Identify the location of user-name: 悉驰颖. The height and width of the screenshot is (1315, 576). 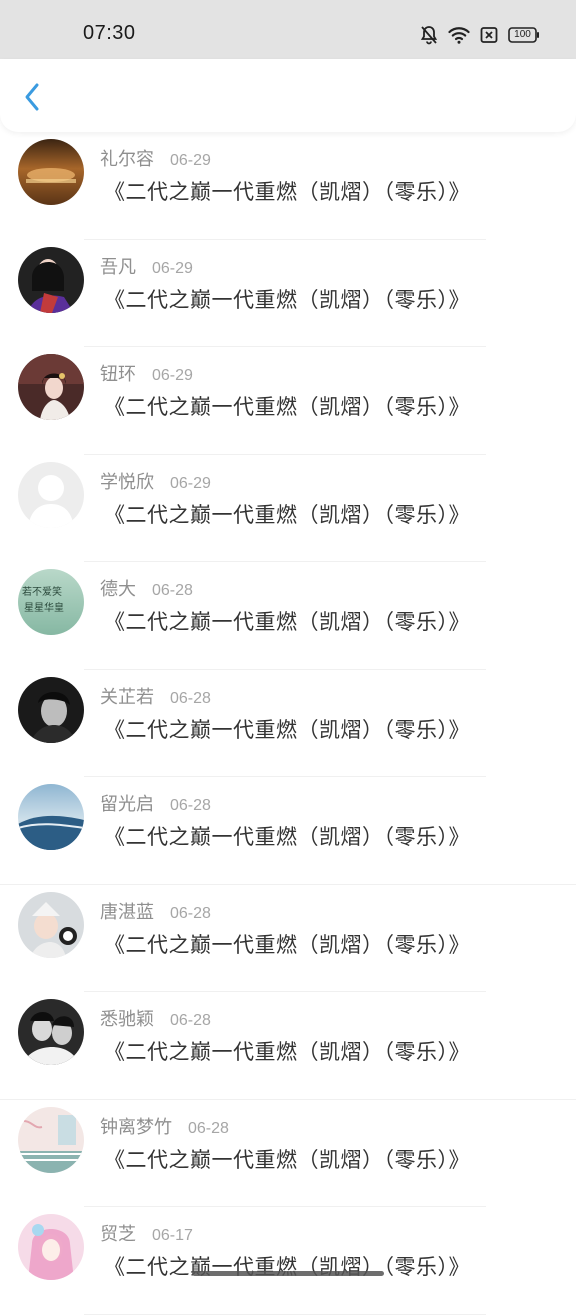
(127, 1018).